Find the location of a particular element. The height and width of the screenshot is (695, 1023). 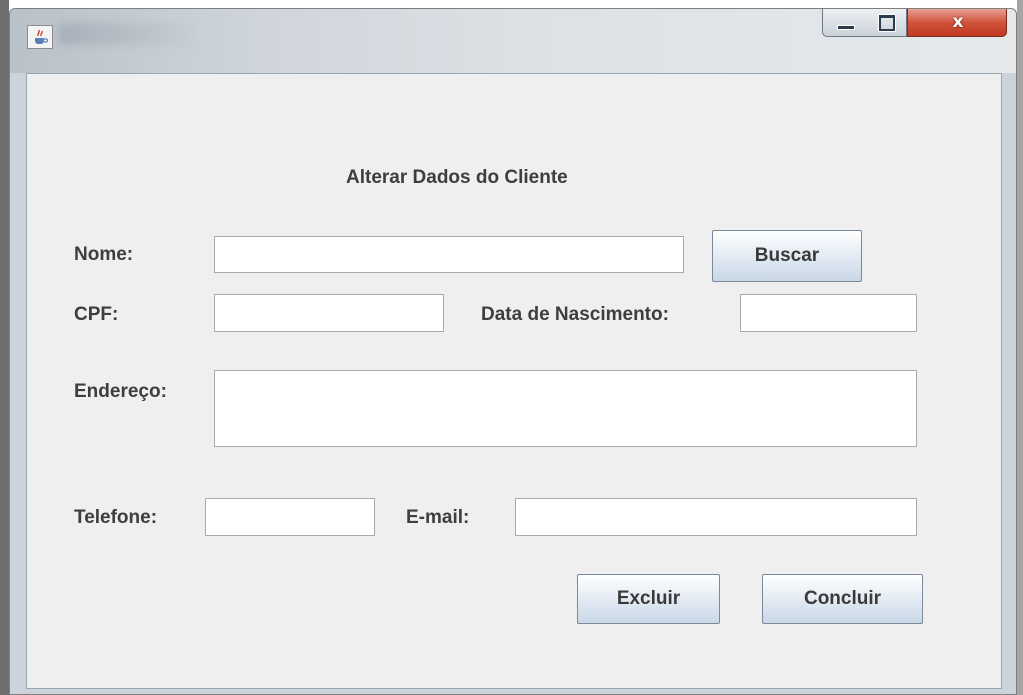

window-titlebar: x is located at coordinates (513, 41).